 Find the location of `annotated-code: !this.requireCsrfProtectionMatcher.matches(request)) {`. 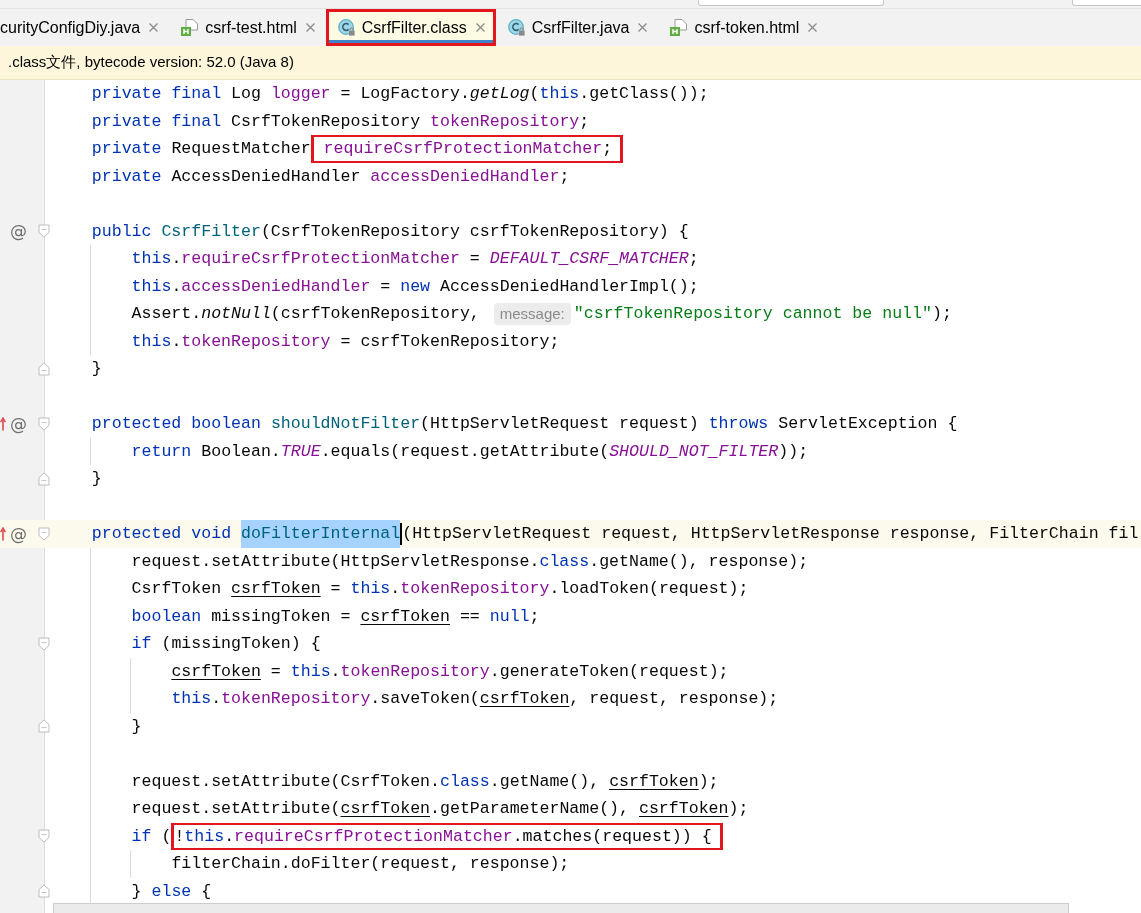

annotated-code: !this.requireCsrfProtectionMatcher.matches(request)) { is located at coordinates (447, 836).